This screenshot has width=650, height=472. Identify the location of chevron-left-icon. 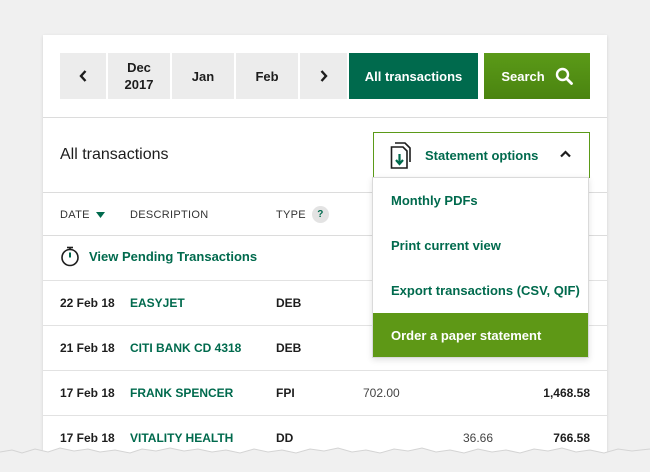
(83, 76).